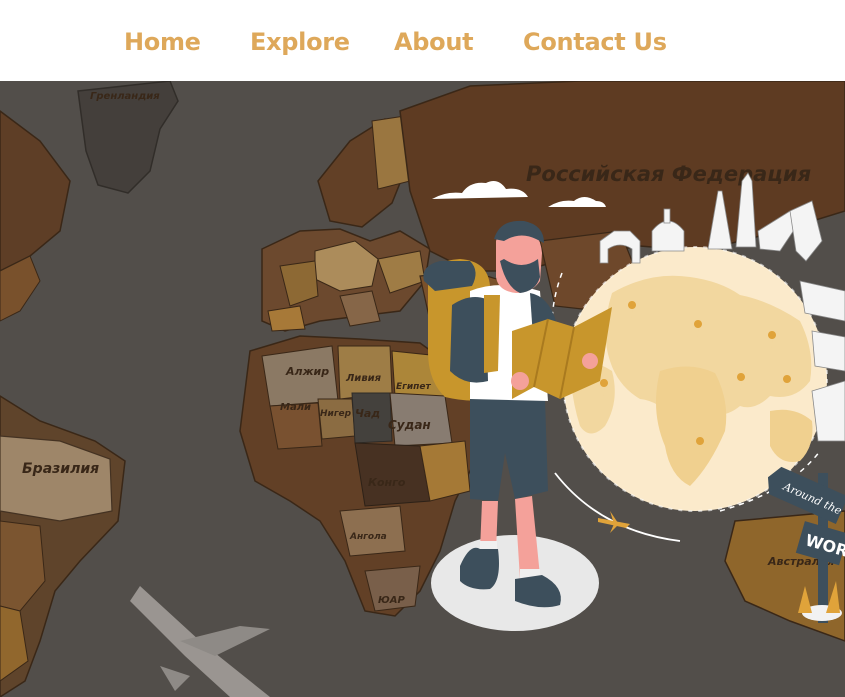  I want to click on nav-link-contact-us: Contact Us, so click(595, 42).